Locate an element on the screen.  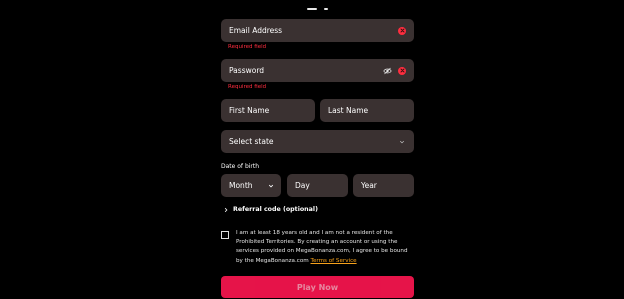
dob-day-placeholder: Day is located at coordinates (302, 185).